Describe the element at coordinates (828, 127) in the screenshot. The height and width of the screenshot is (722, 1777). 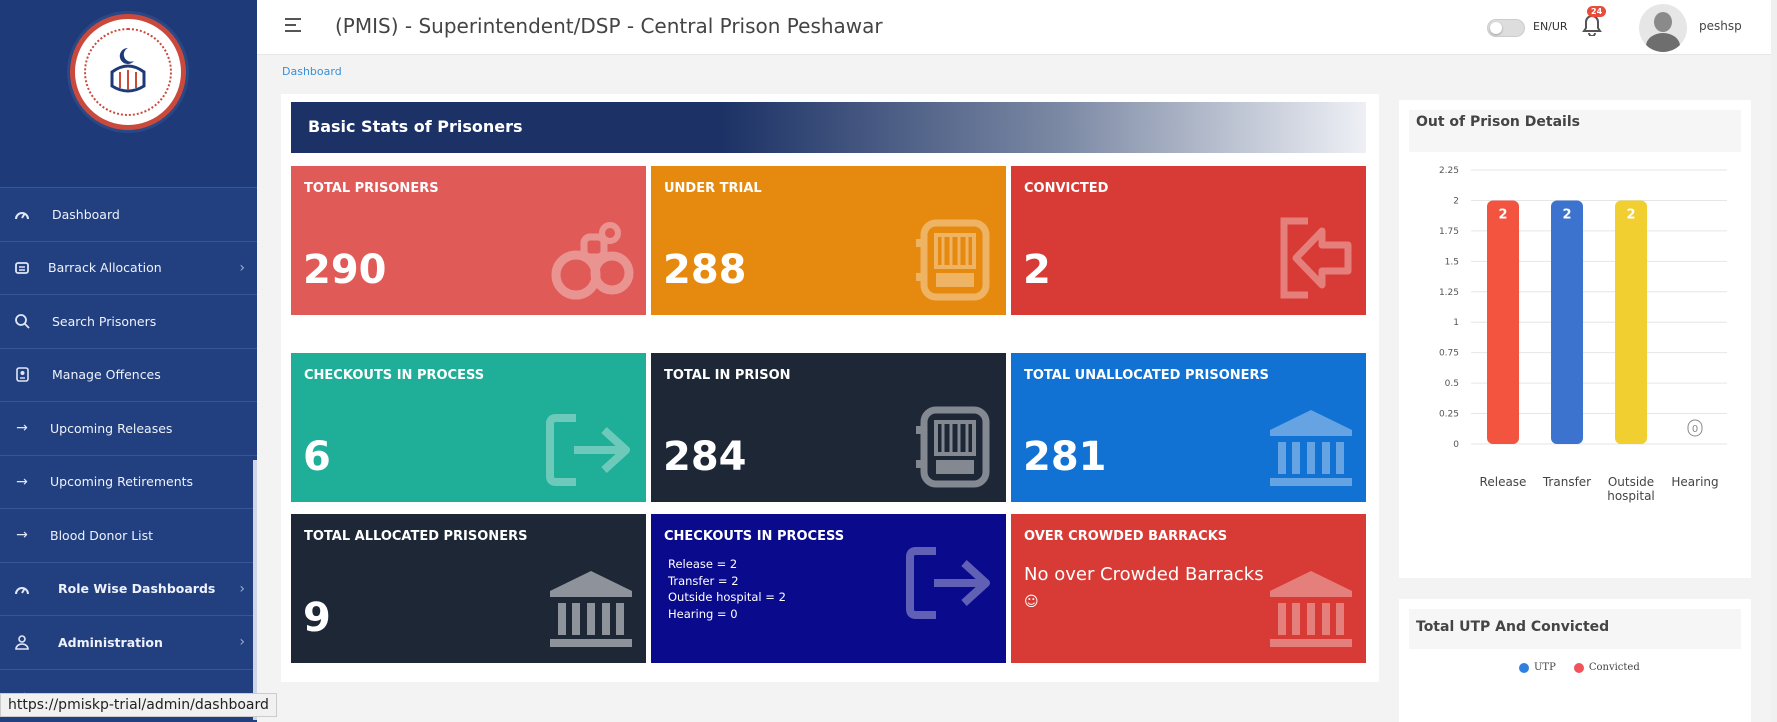
I see `stats-banner: Basic Stats of Prisoners` at that location.